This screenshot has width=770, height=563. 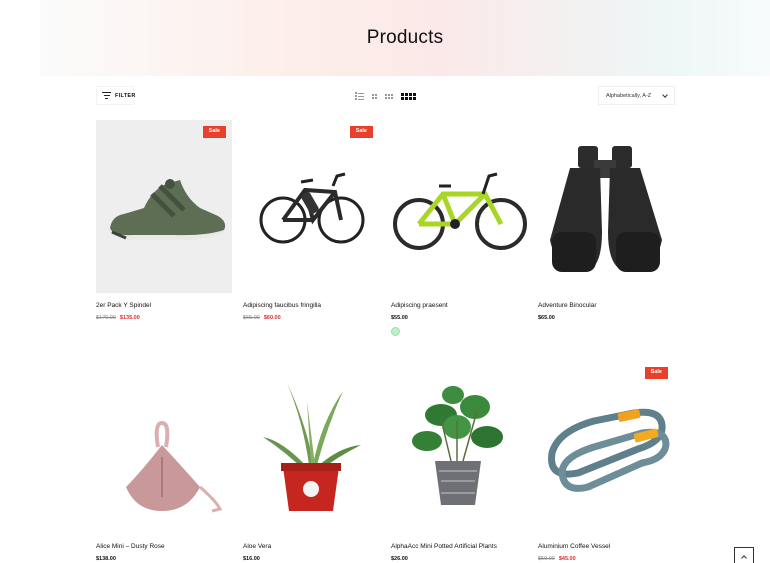 I want to click on product-price: $65.00 $60.00, so click(x=262, y=318).